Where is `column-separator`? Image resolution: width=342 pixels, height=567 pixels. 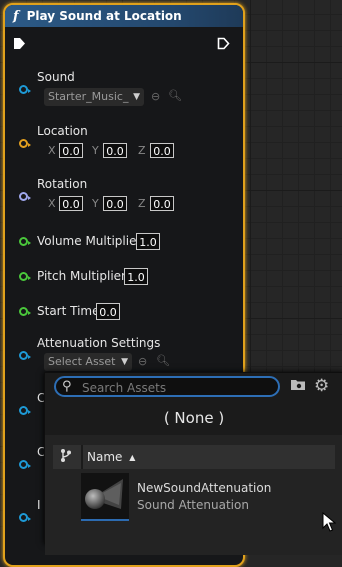
column-separator is located at coordinates (82, 457).